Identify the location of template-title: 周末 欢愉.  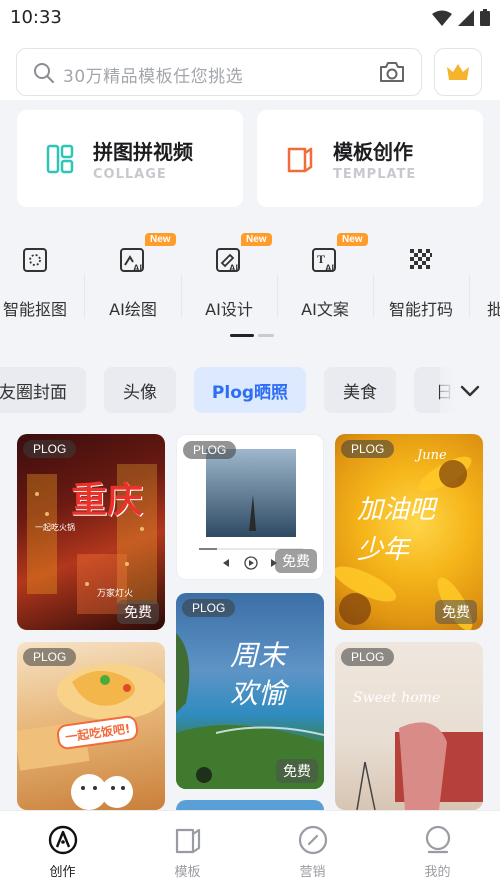
(258, 674).